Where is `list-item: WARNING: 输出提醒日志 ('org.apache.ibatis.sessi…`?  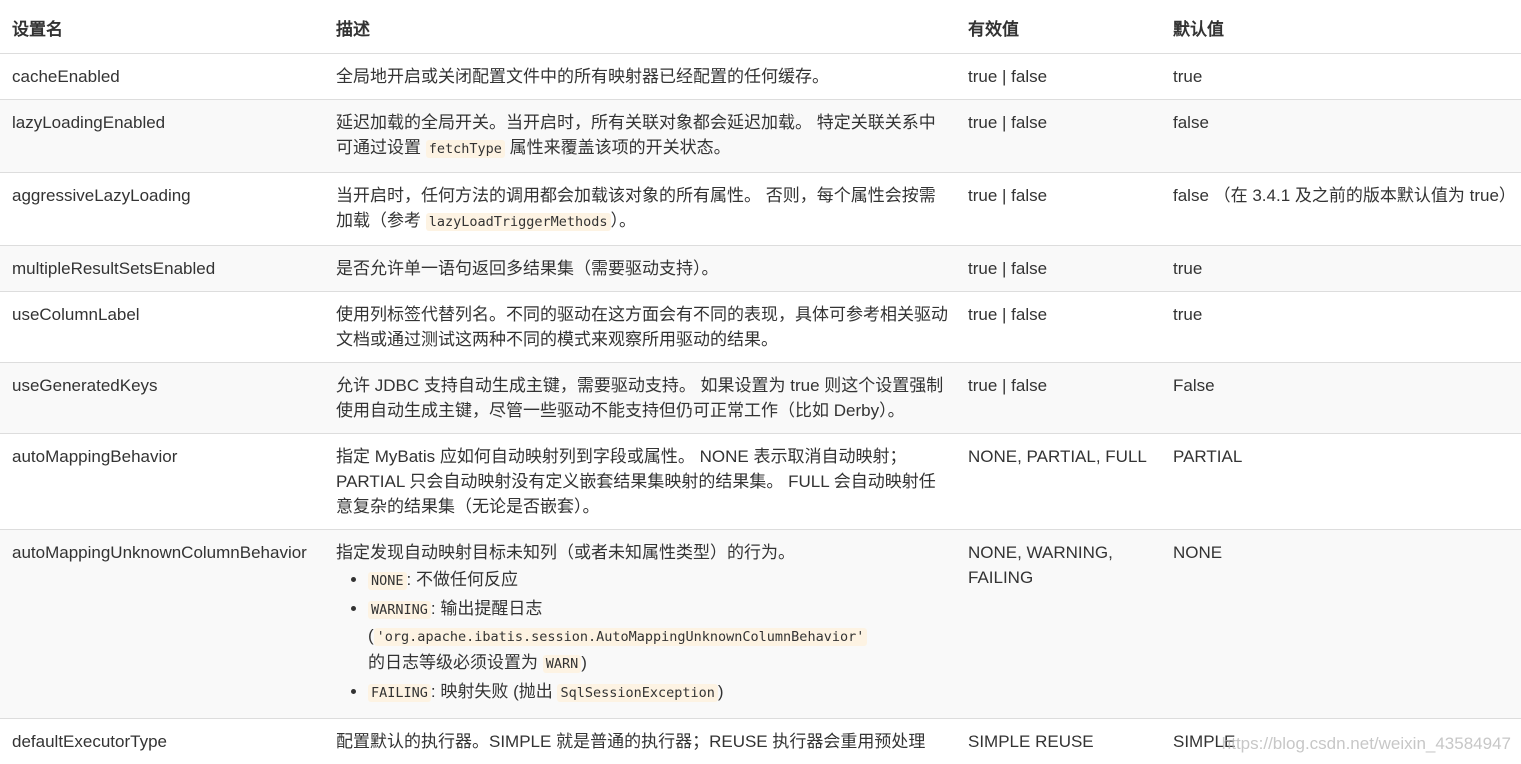
list-item: WARNING: 输出提醒日志 ('org.apache.ibatis.sessi… is located at coordinates (658, 636).